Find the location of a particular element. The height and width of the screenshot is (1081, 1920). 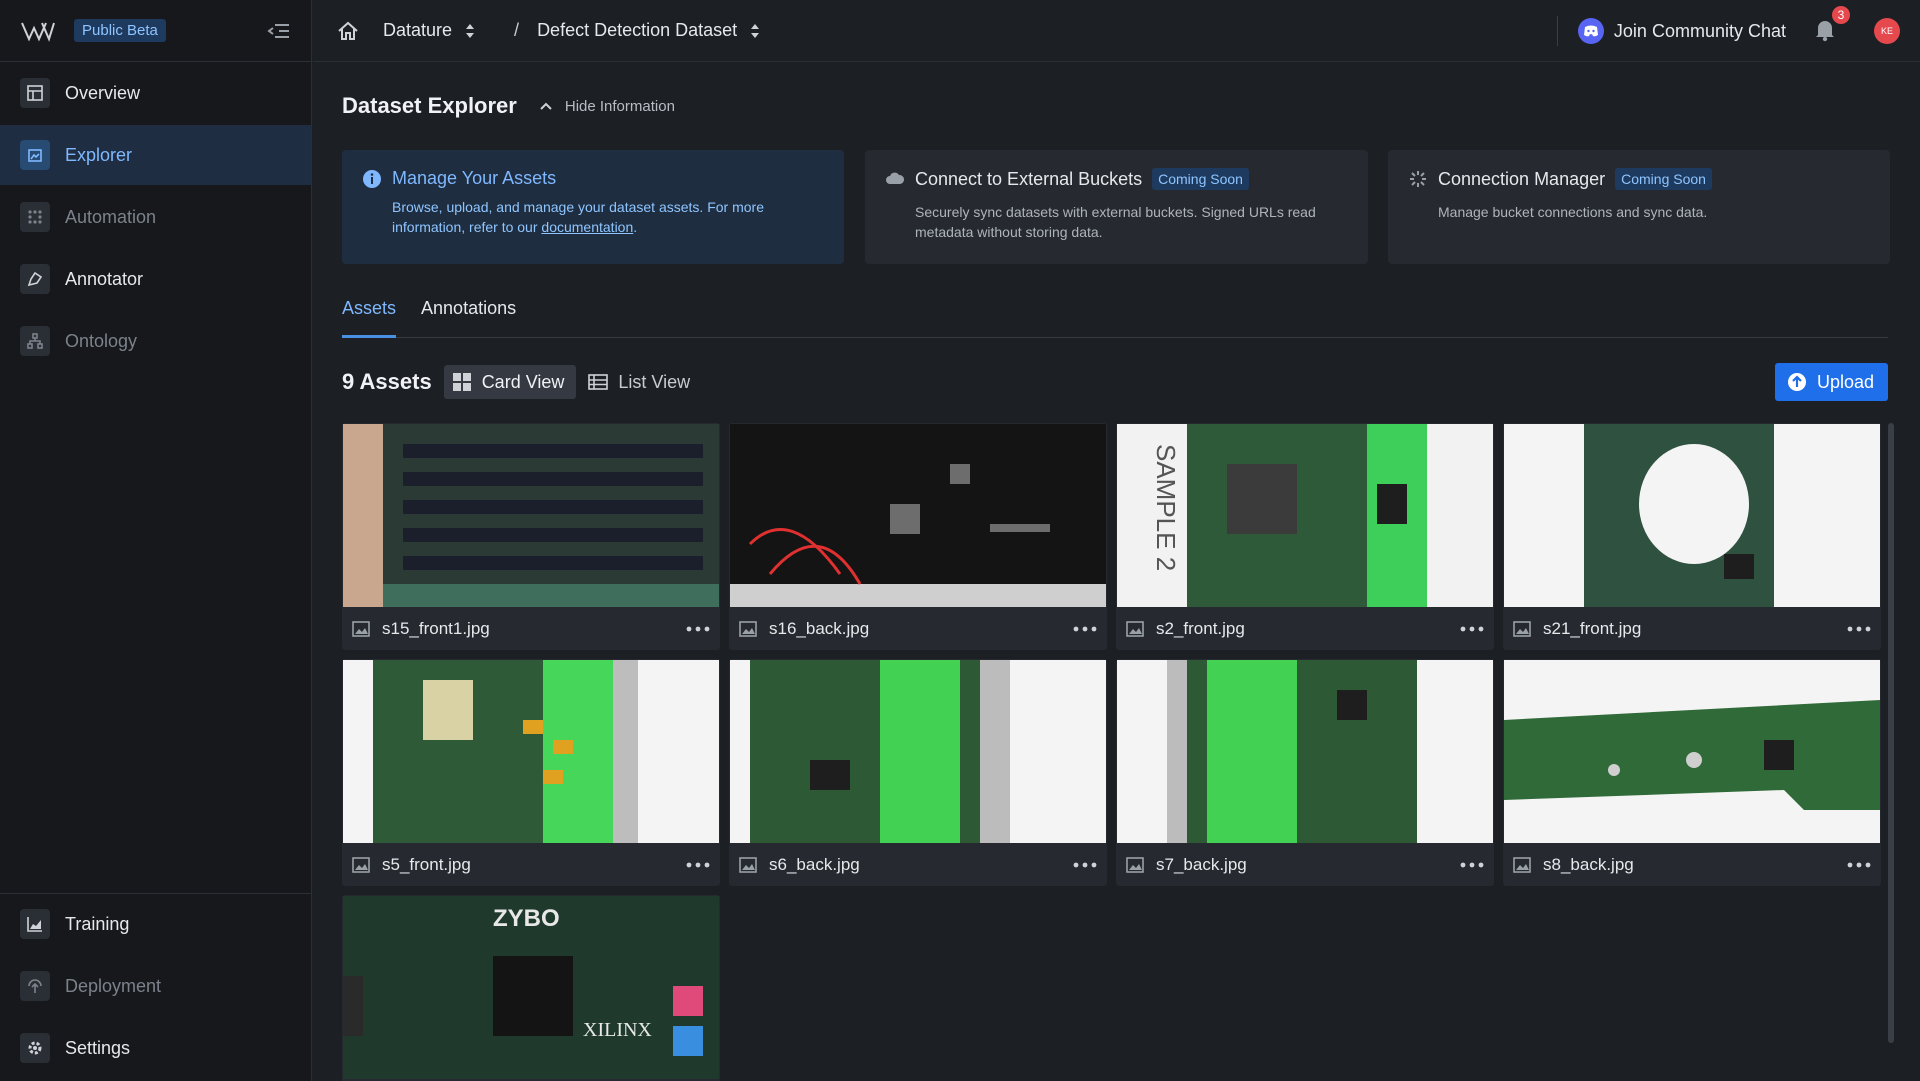

collapse-sidebar-icon is located at coordinates (279, 31).